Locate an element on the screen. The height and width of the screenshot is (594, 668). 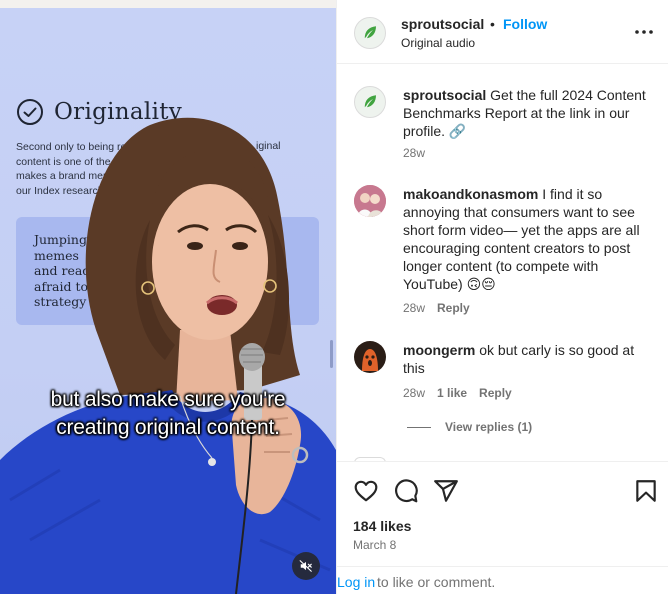
post-date: March 8 is located at coordinates (374, 545).